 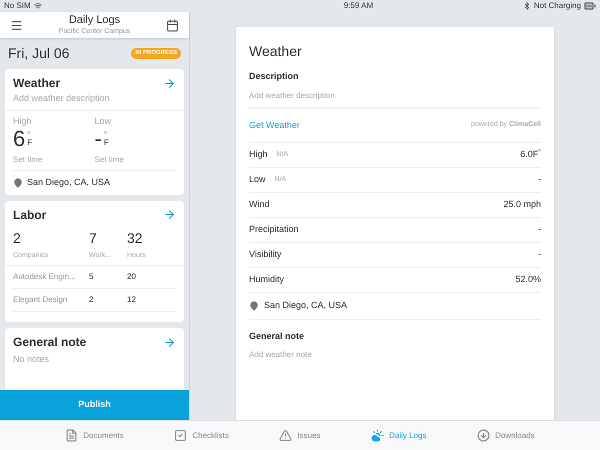 I want to click on wifi-icon, so click(x=38, y=6).